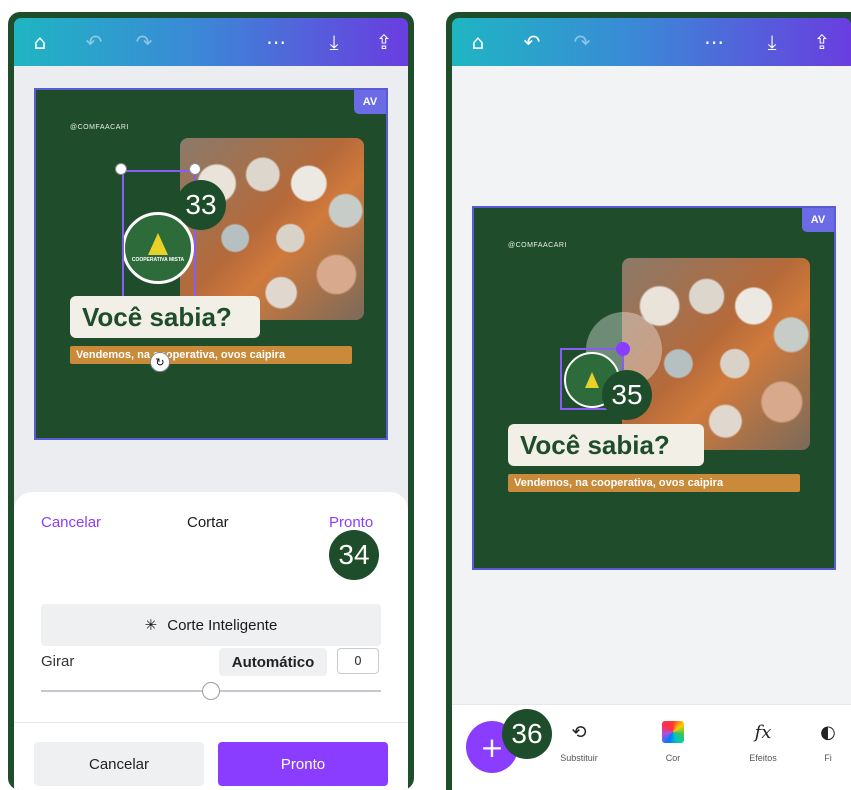  What do you see at coordinates (273, 662) in the screenshot?
I see `auto-rotate-button: Automático` at bounding box center [273, 662].